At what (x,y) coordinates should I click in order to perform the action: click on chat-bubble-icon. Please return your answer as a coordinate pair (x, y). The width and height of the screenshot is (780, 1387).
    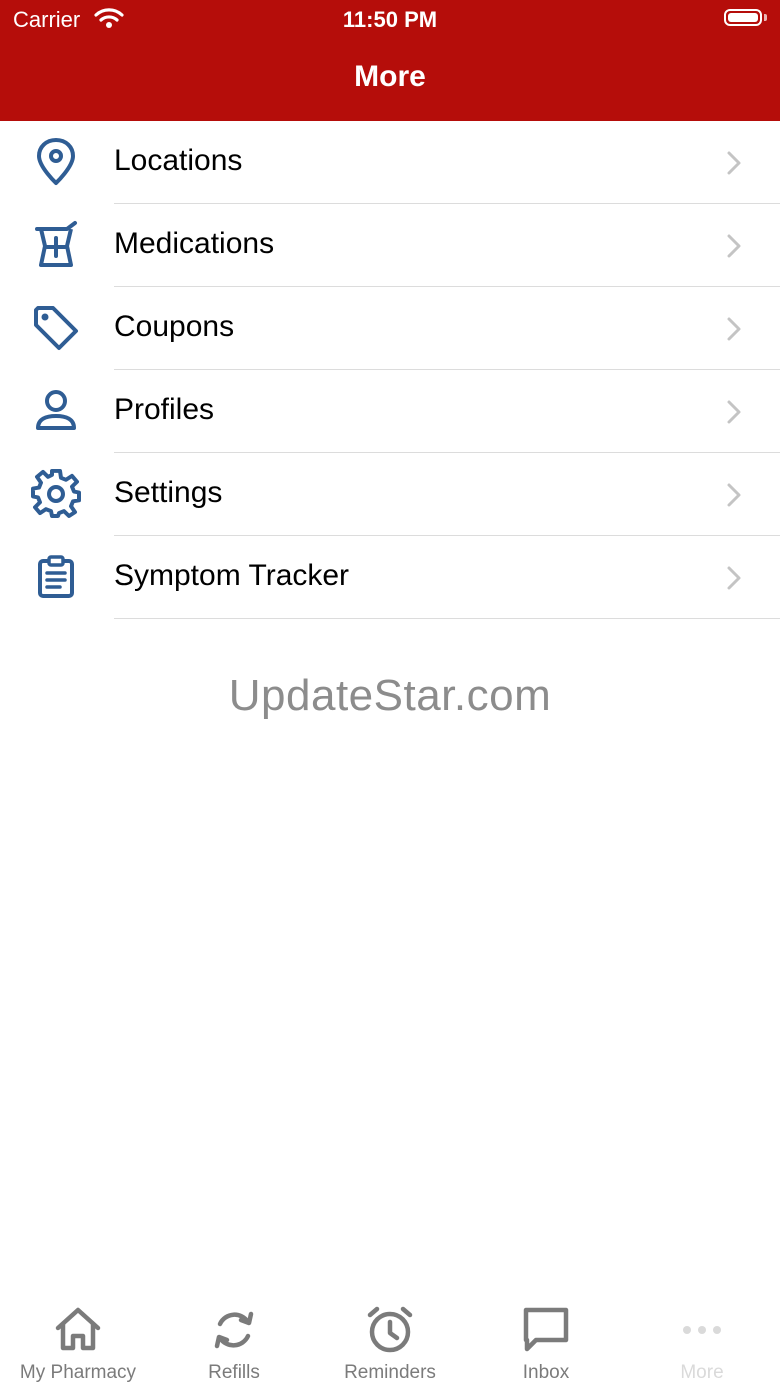
    Looking at the image, I should click on (546, 1329).